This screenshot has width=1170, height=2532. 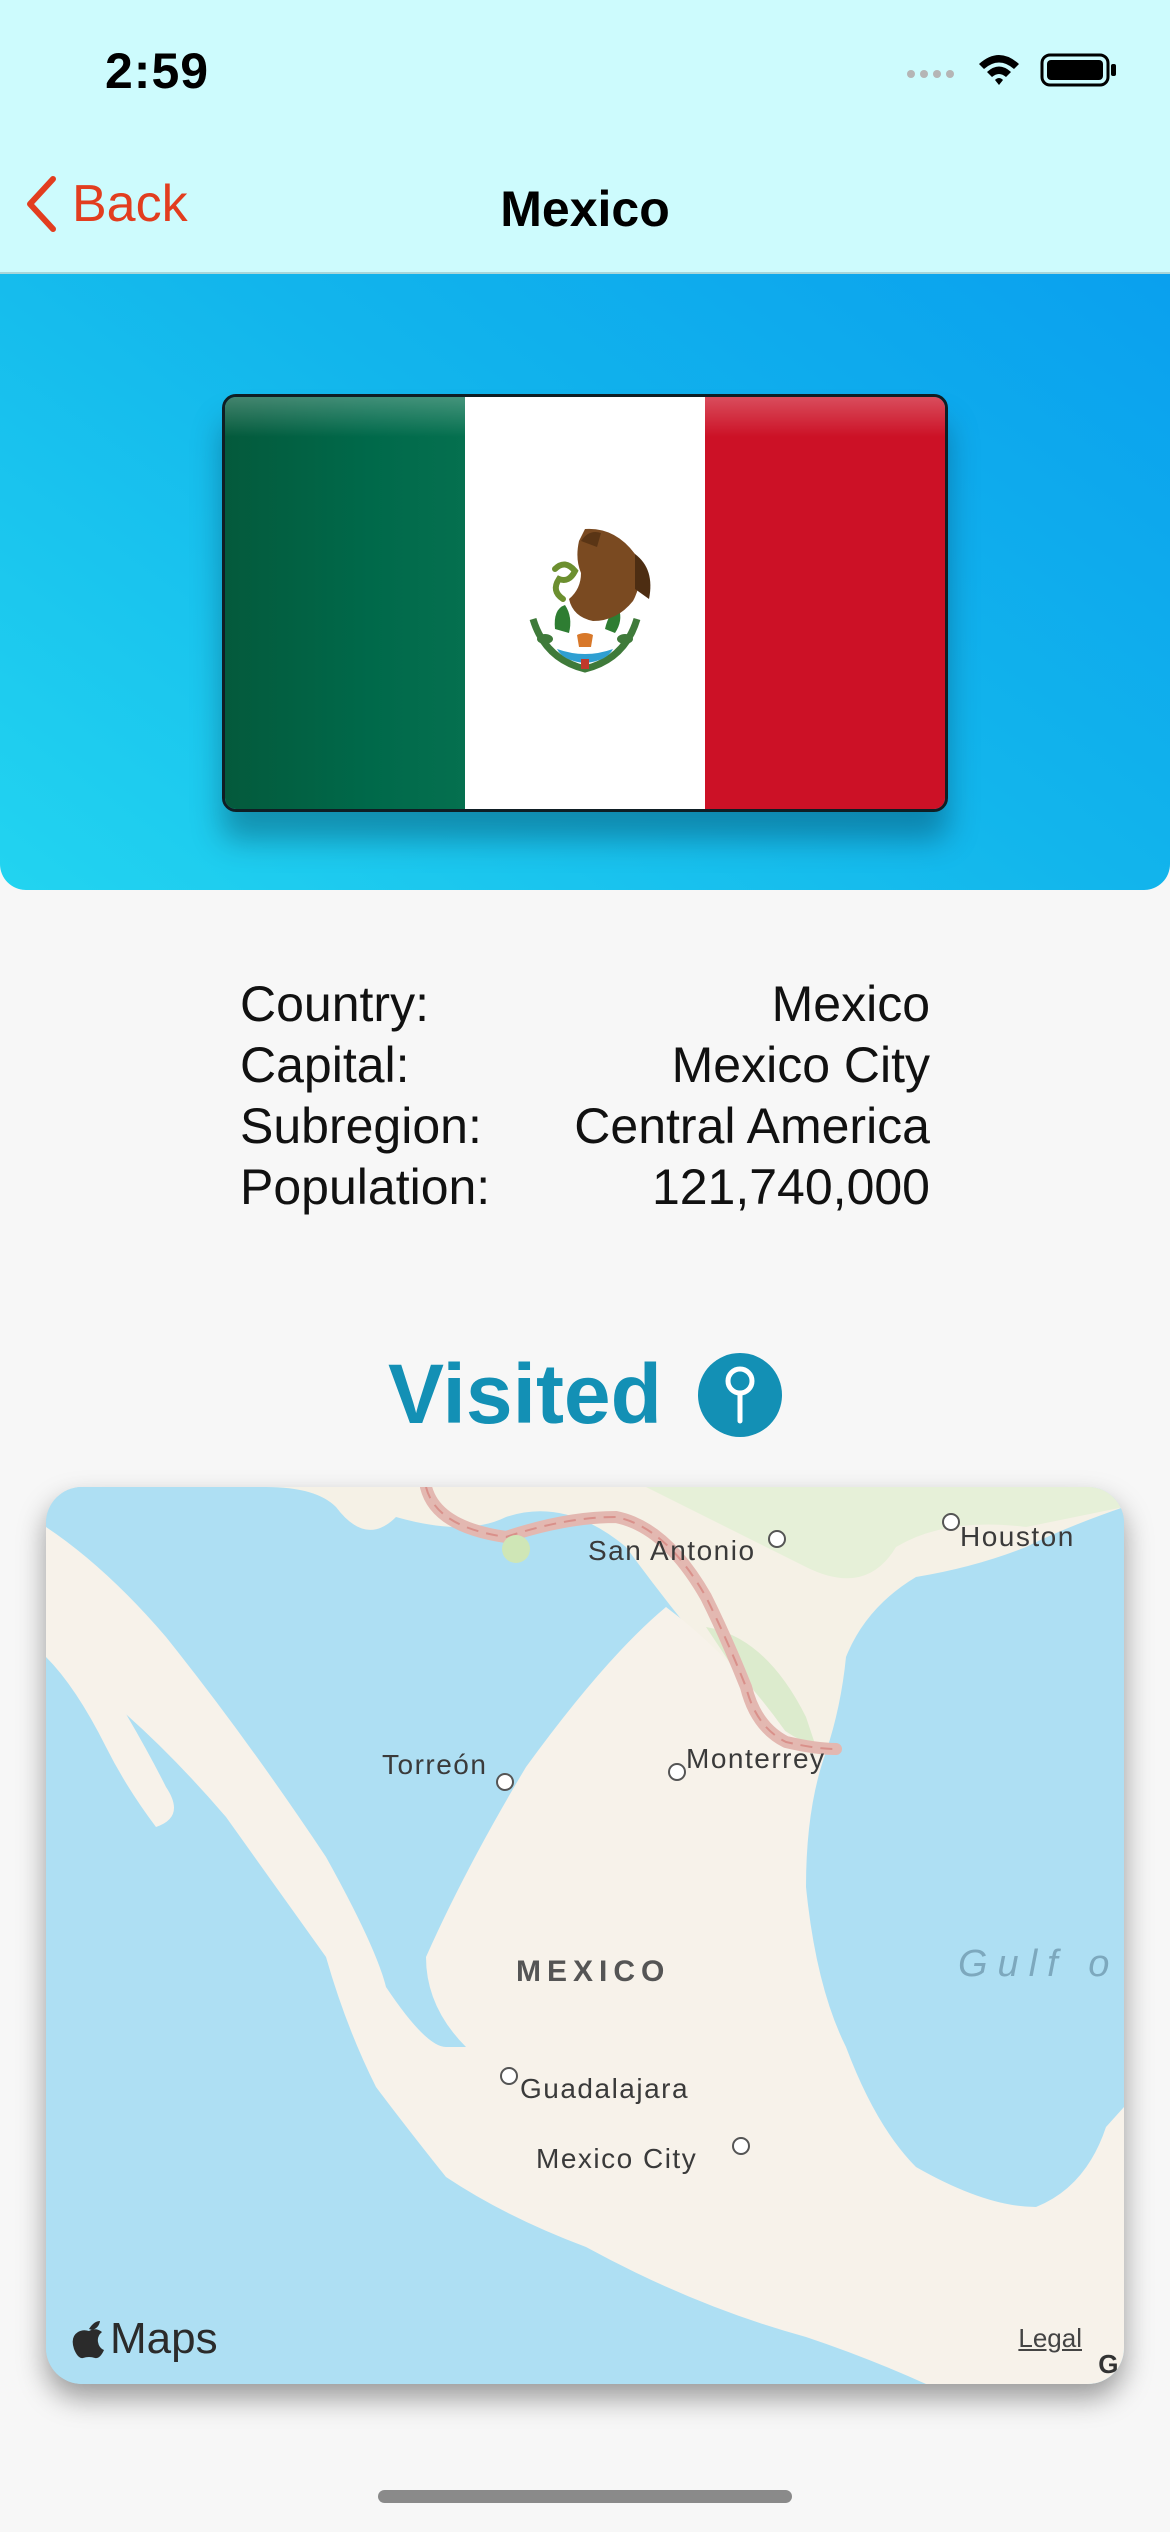 I want to click on info-label: Population:, so click(x=365, y=1187).